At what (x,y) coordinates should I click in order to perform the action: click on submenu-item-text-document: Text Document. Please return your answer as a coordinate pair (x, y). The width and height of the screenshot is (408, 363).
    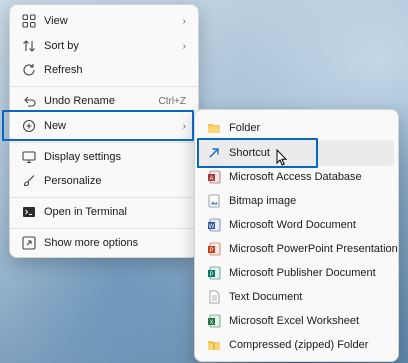
    Looking at the image, I should click on (296, 297).